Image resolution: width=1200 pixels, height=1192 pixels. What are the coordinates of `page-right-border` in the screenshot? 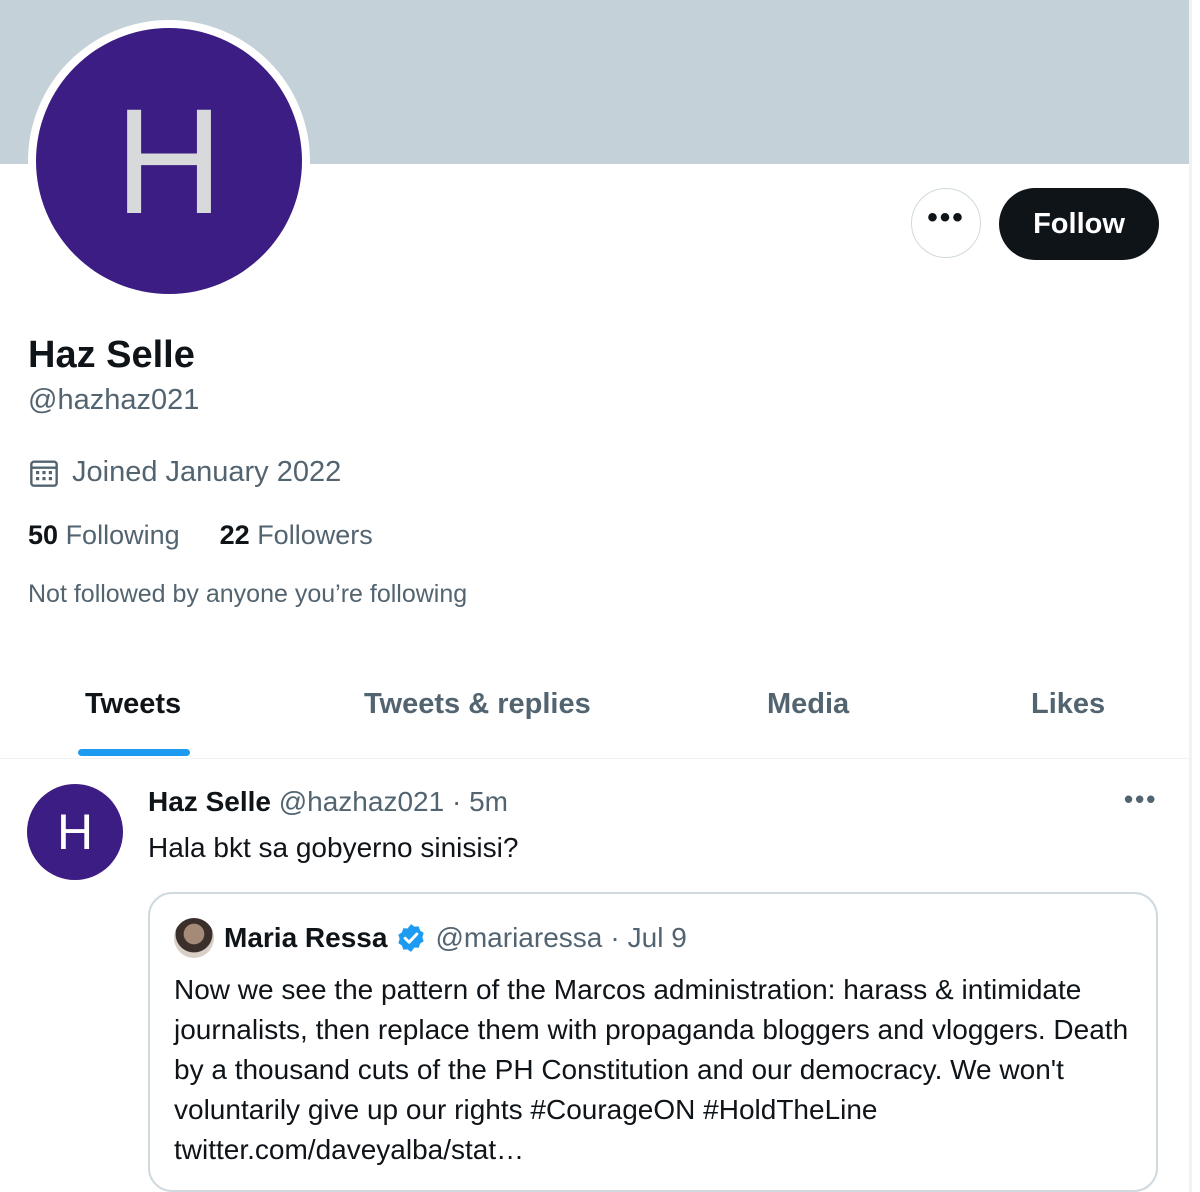 It's located at (1190, 596).